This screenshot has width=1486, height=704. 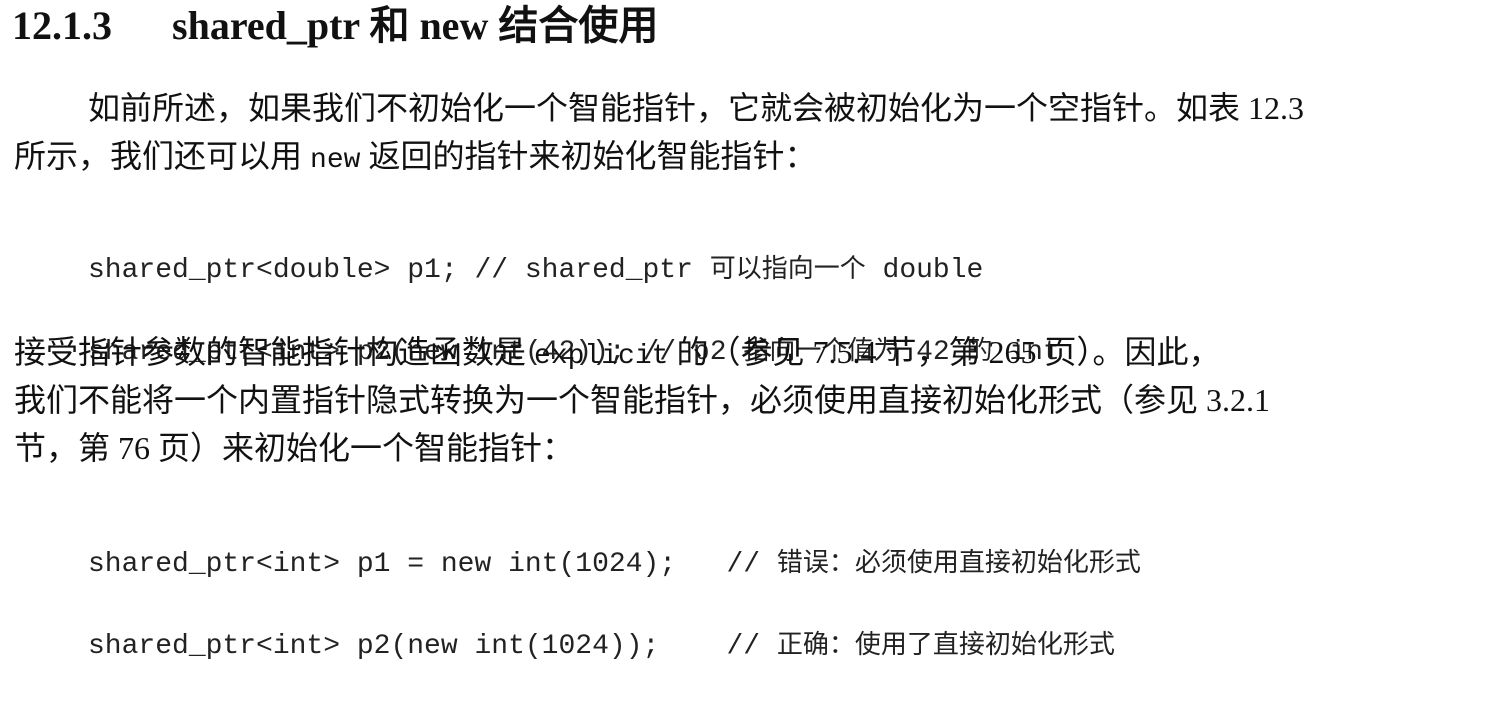 I want to click on paragraph-line: 所示，我们还可以用 new 返回的指针来初始化智能指针：, so click(x=744, y=156).